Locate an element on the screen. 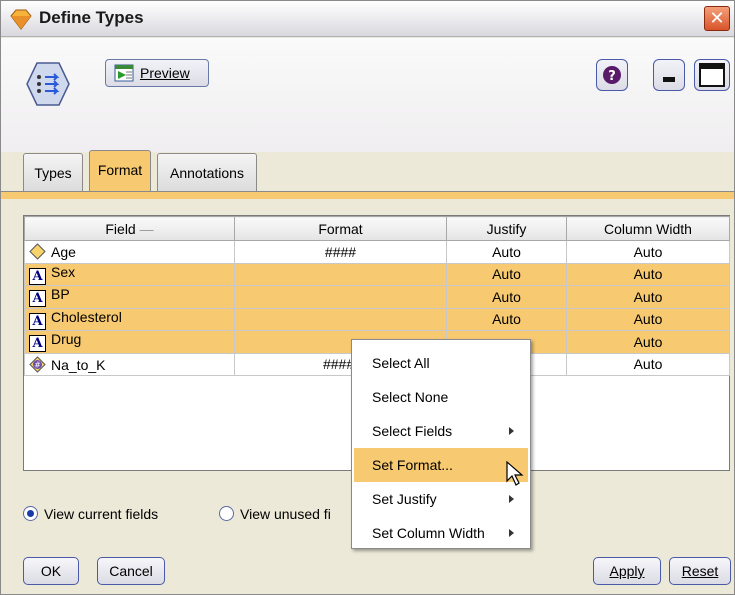 The height and width of the screenshot is (595, 735). field-cell: A Cholesterol is located at coordinates (129, 319).